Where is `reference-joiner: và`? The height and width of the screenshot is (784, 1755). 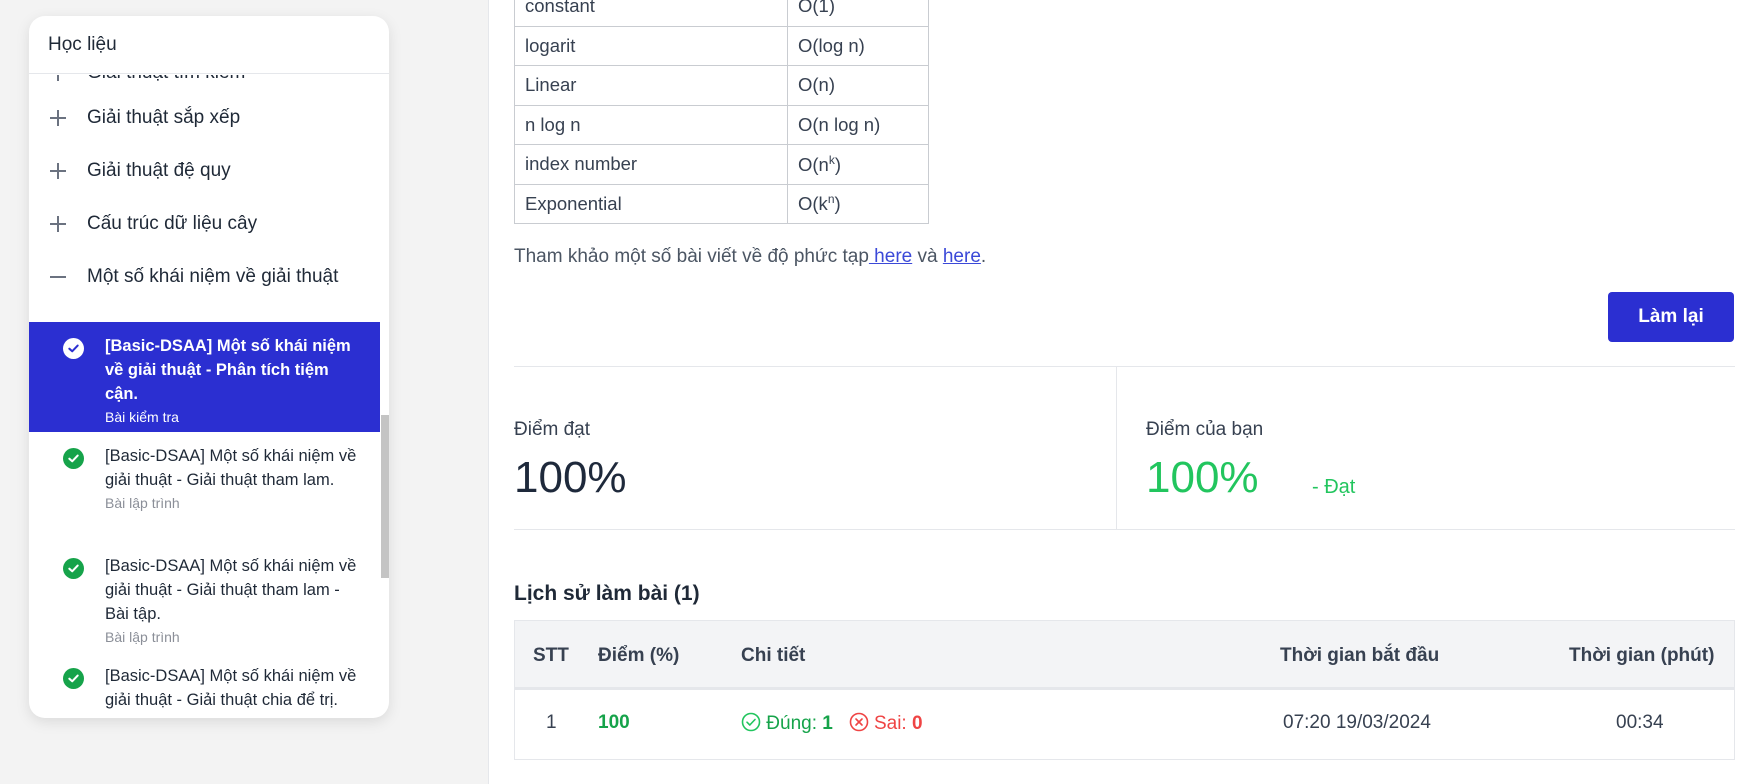
reference-joiner: và is located at coordinates (927, 256).